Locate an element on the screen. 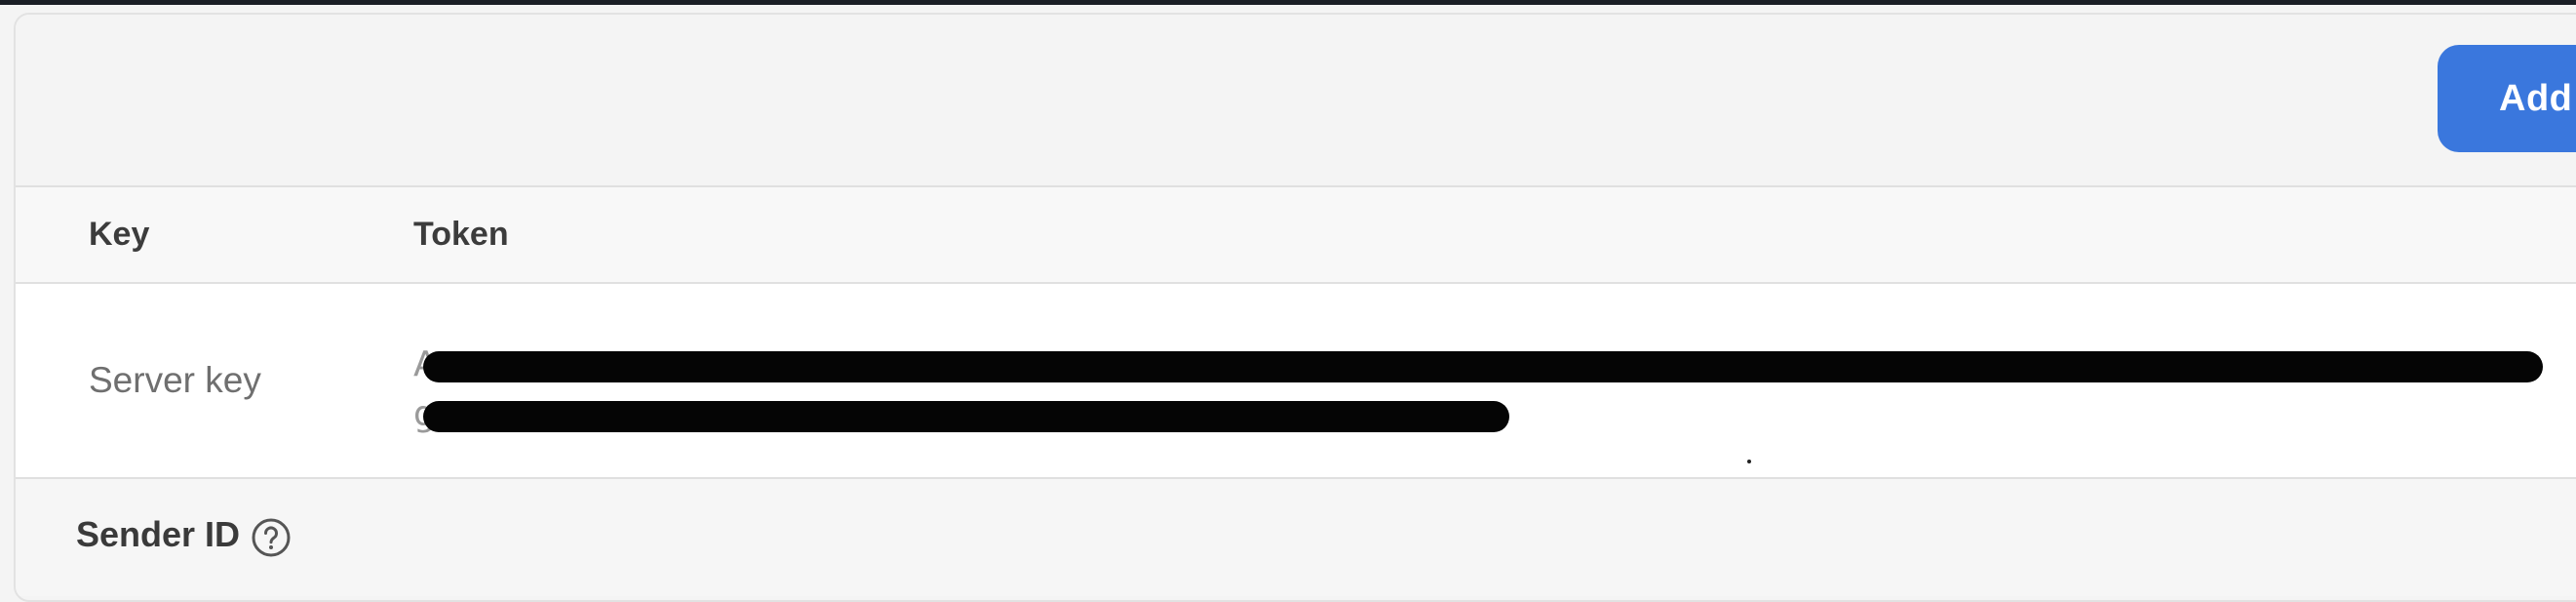 This screenshot has width=2576, height=602. add-key-button: Add is located at coordinates (2507, 98).